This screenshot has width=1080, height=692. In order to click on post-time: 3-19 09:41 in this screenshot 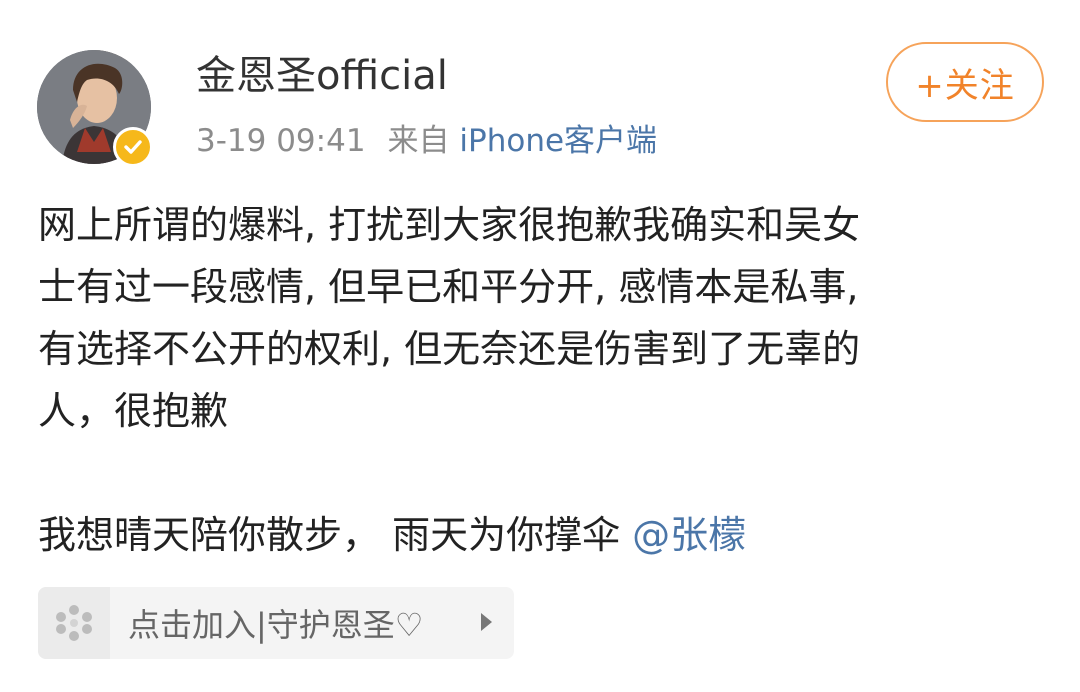, I will do `click(281, 141)`.